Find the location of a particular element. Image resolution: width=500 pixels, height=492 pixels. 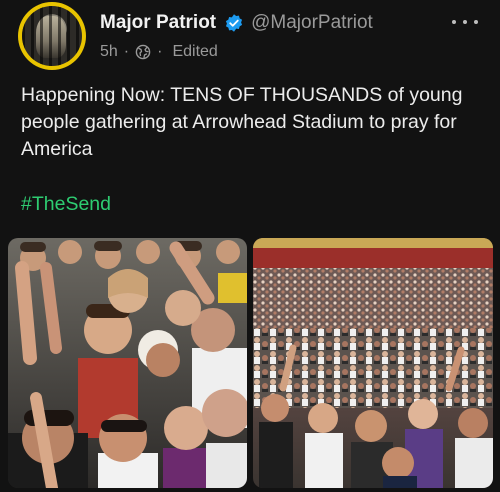

author-handle: @MajorPatriot is located at coordinates (312, 23).